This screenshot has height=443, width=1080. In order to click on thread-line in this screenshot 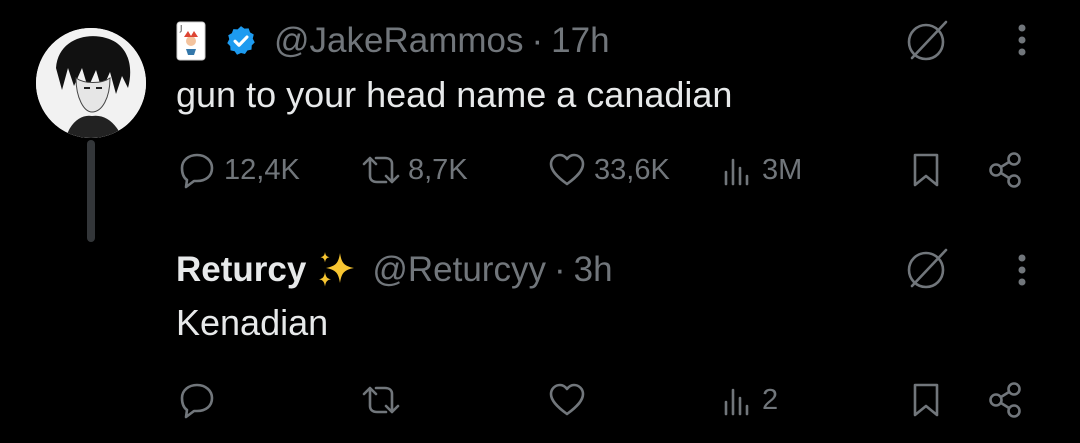, I will do `click(91, 191)`.